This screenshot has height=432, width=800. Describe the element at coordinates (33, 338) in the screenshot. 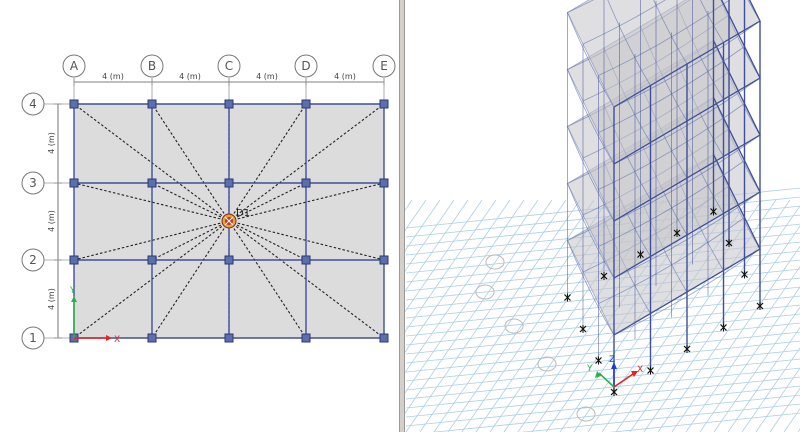

I see `grid-label-1: 1` at that location.